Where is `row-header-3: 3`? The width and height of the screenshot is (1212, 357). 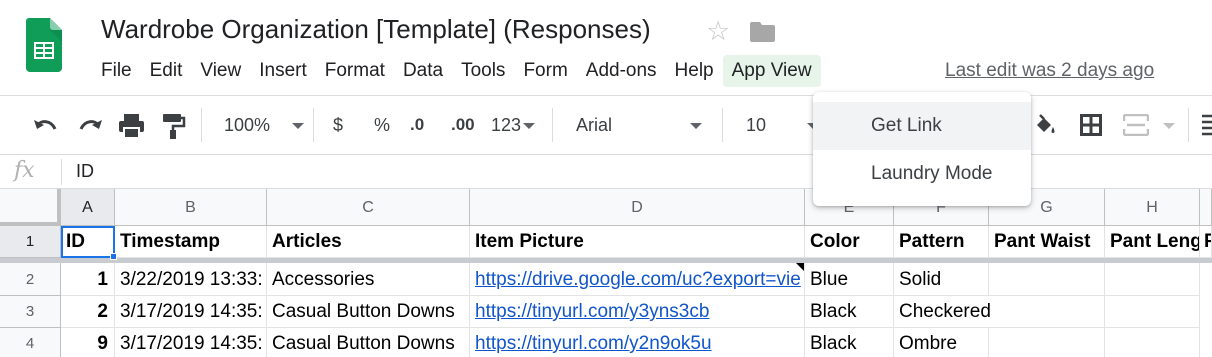
row-header-3: 3 is located at coordinates (30, 312).